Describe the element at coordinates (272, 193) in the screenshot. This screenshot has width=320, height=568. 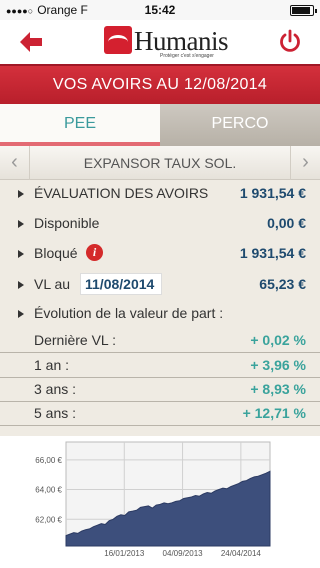
I see `evaluation-value: 1 931,54 €` at that location.